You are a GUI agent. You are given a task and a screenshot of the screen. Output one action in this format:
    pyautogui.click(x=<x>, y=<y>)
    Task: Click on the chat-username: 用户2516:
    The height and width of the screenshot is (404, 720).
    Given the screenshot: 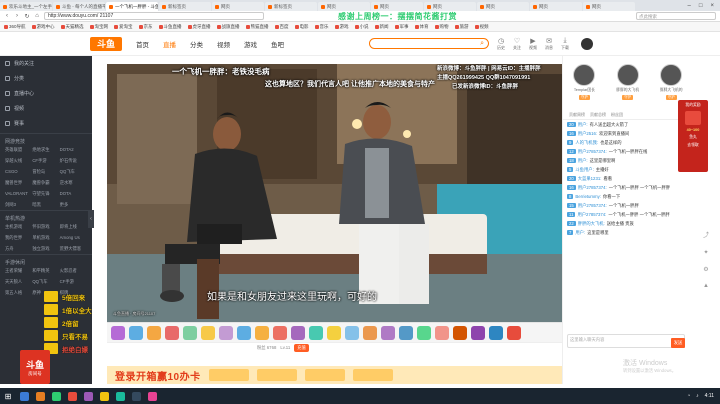 What is the action you would take?
    pyautogui.click(x=587, y=133)
    